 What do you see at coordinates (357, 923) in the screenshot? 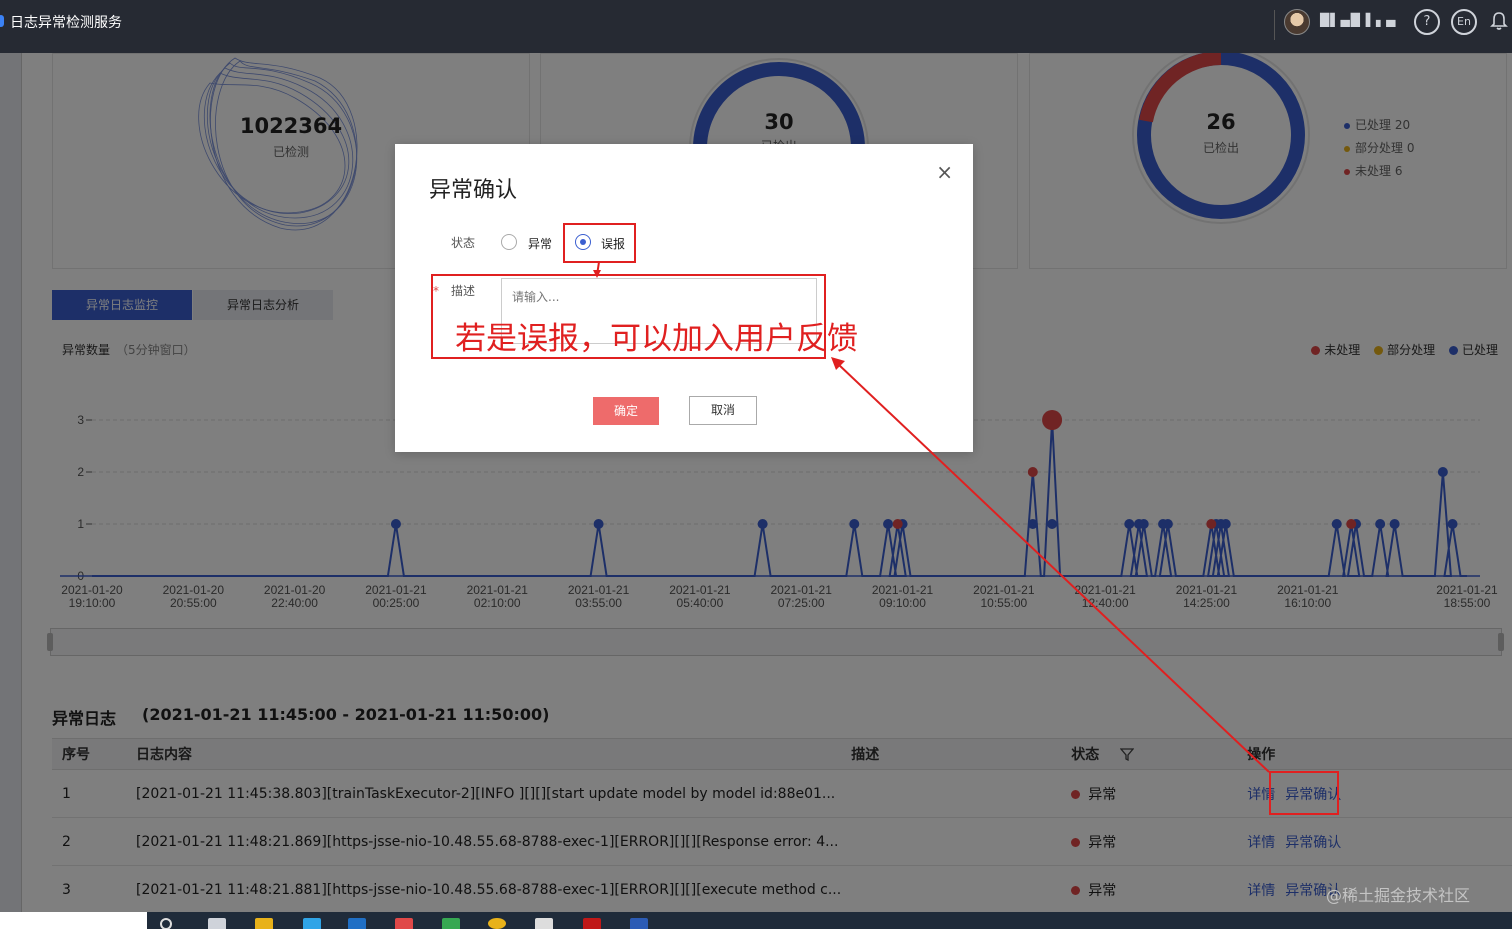
I see `outlook-icon` at bounding box center [357, 923].